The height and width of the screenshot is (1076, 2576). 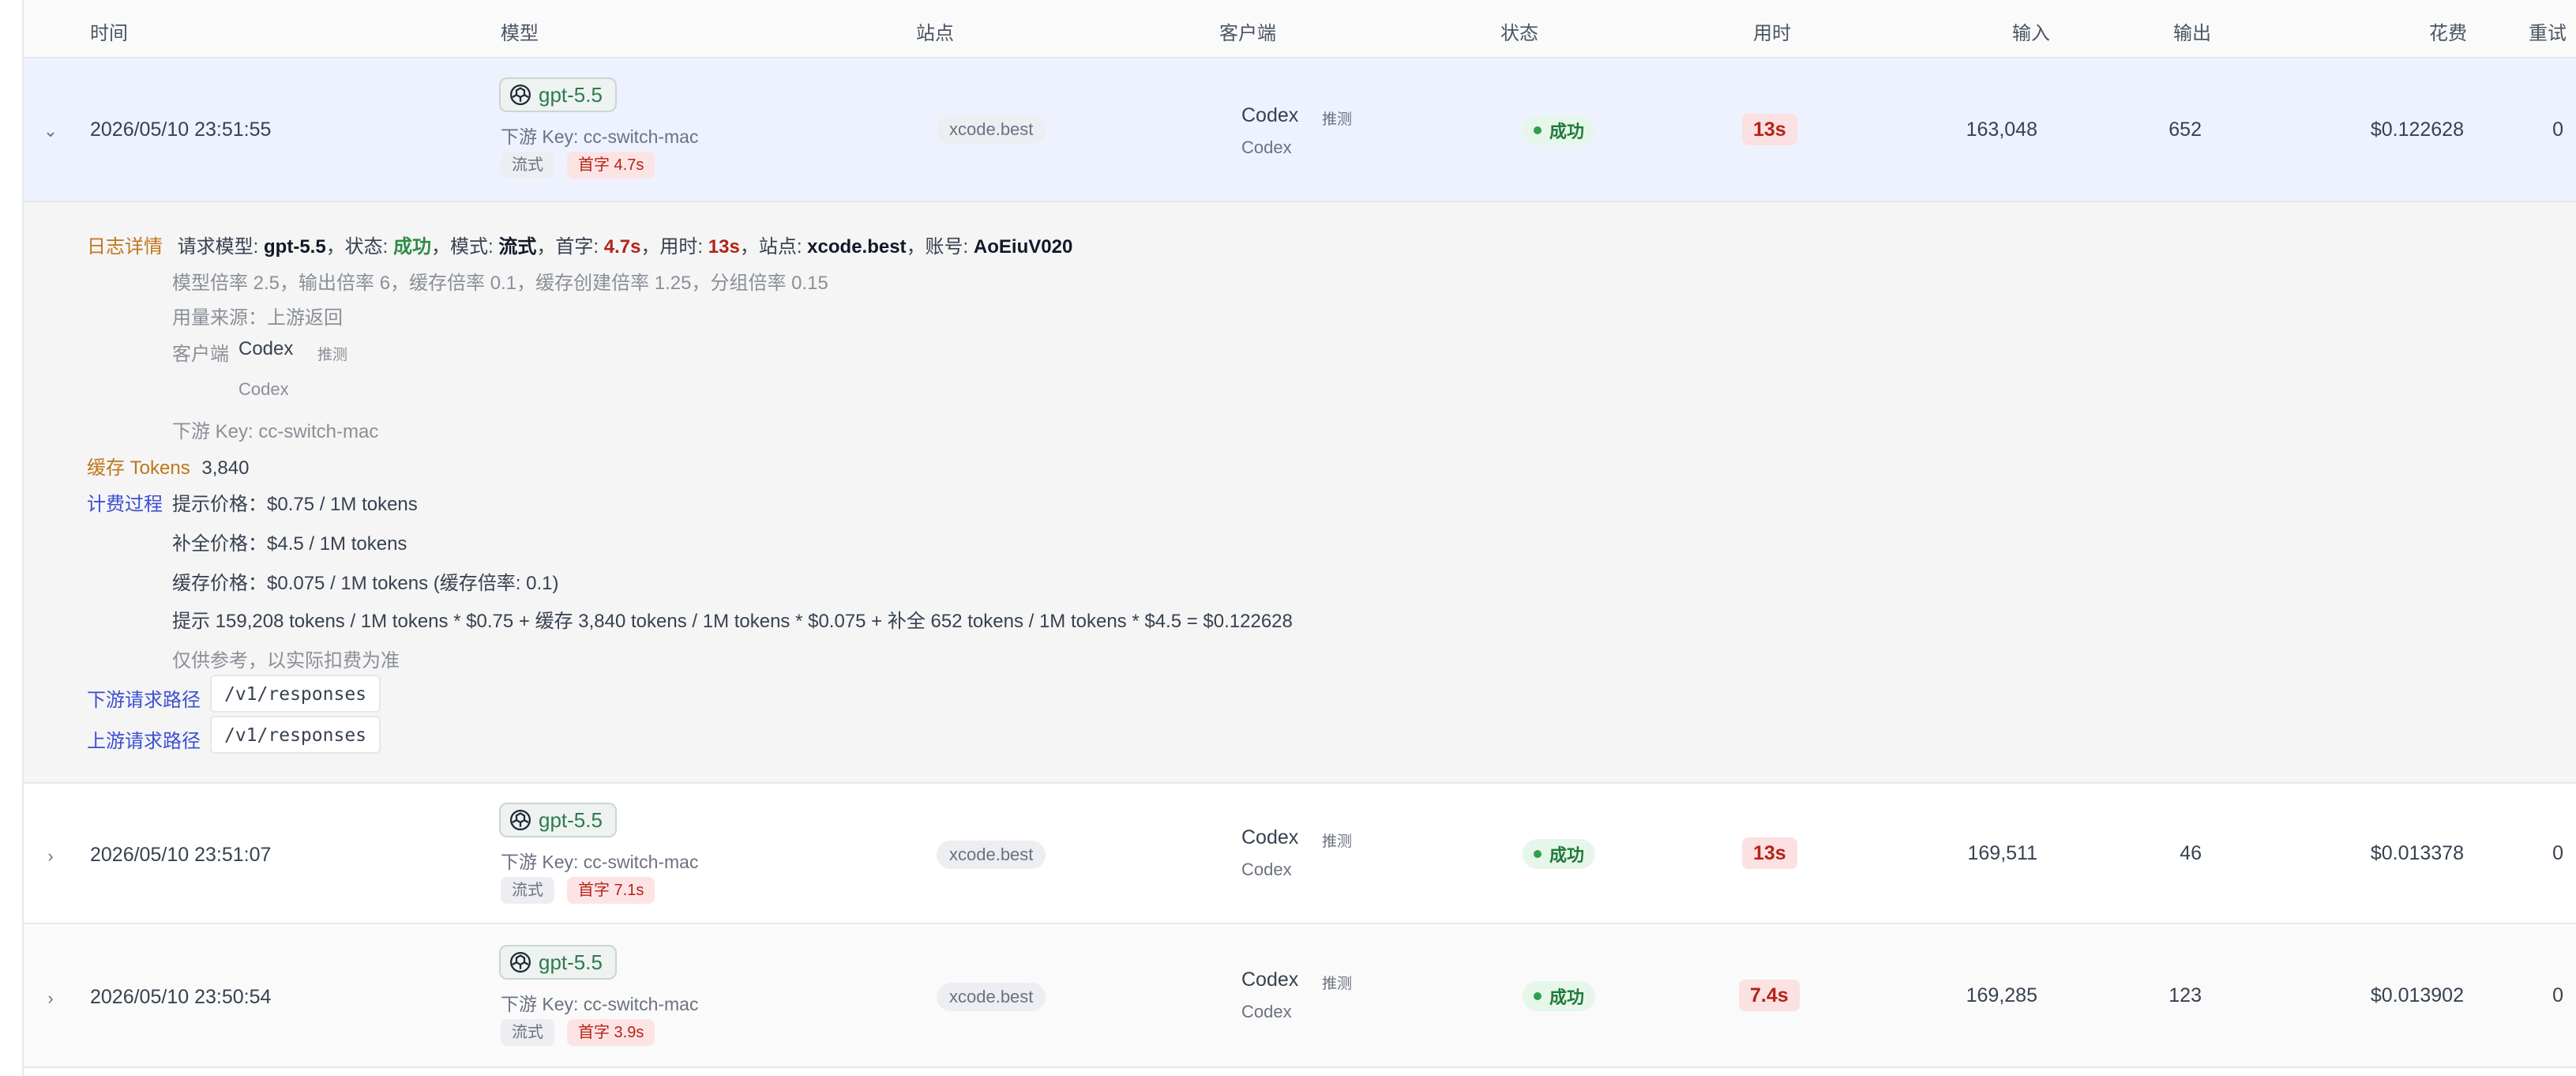 I want to click on completion-price: 补全价格：$4.5 / 1M tokens, so click(x=289, y=544).